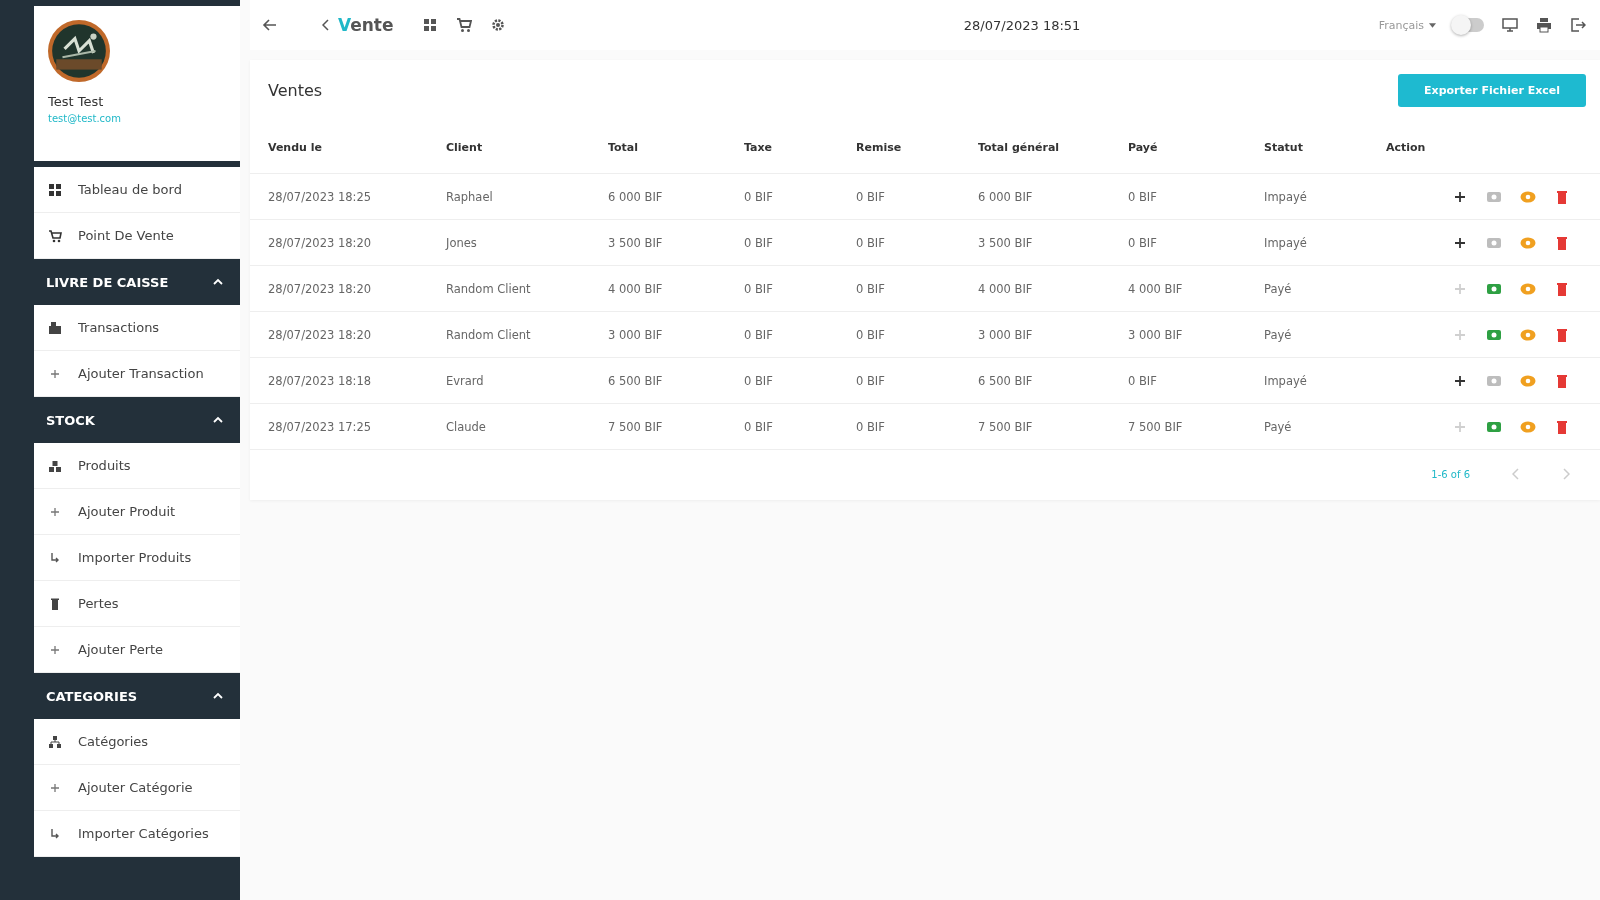 Image resolution: width=1600 pixels, height=900 pixels. I want to click on printer-icon, so click(1544, 25).